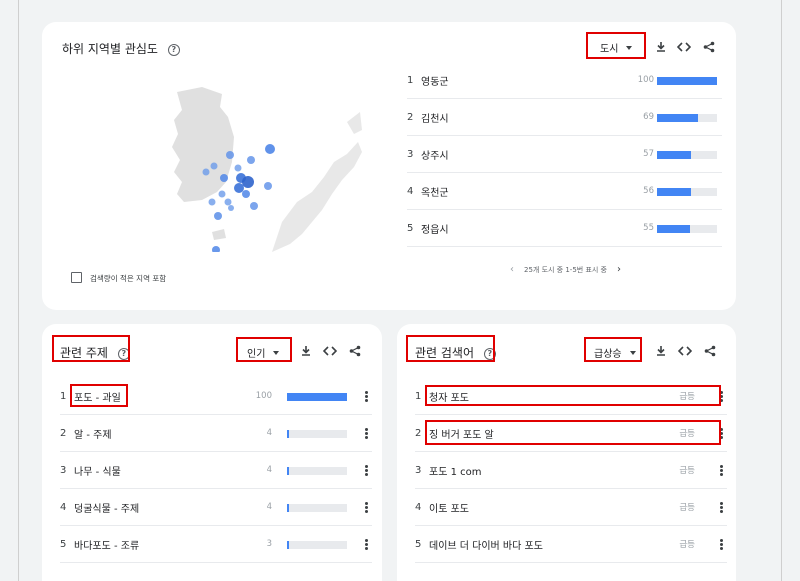  Describe the element at coordinates (648, 154) in the screenshot. I see `item-value: 57` at that location.